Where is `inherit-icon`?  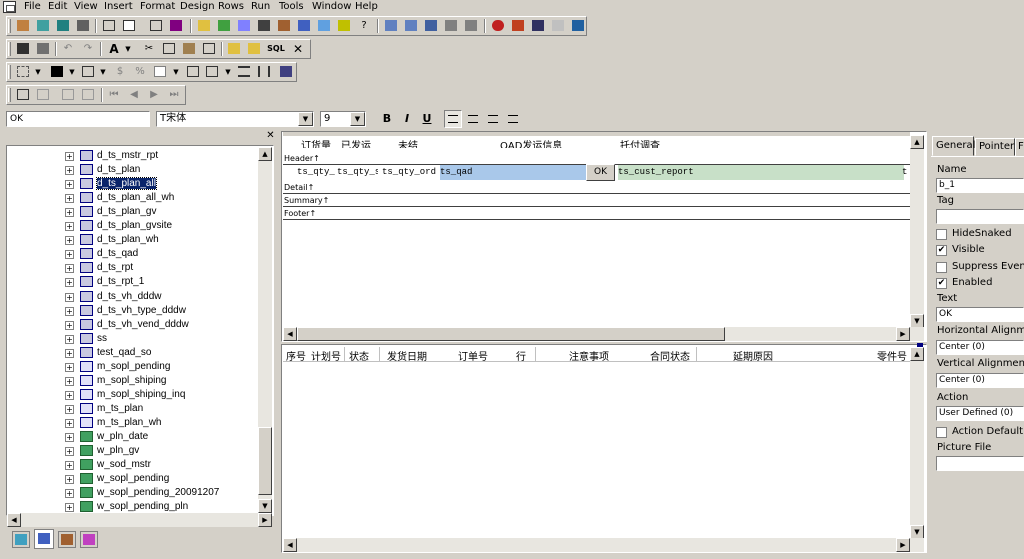 inherit-icon is located at coordinates (43, 26).